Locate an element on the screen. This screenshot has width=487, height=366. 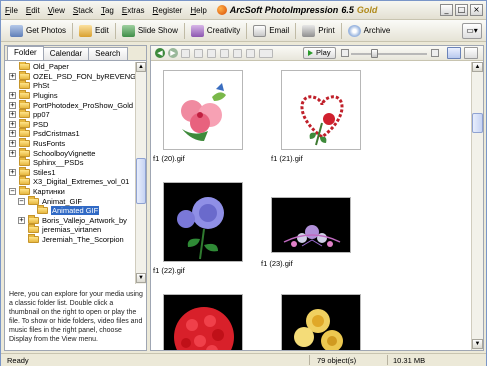
rotate-right-icon is located at coordinates (198, 53).